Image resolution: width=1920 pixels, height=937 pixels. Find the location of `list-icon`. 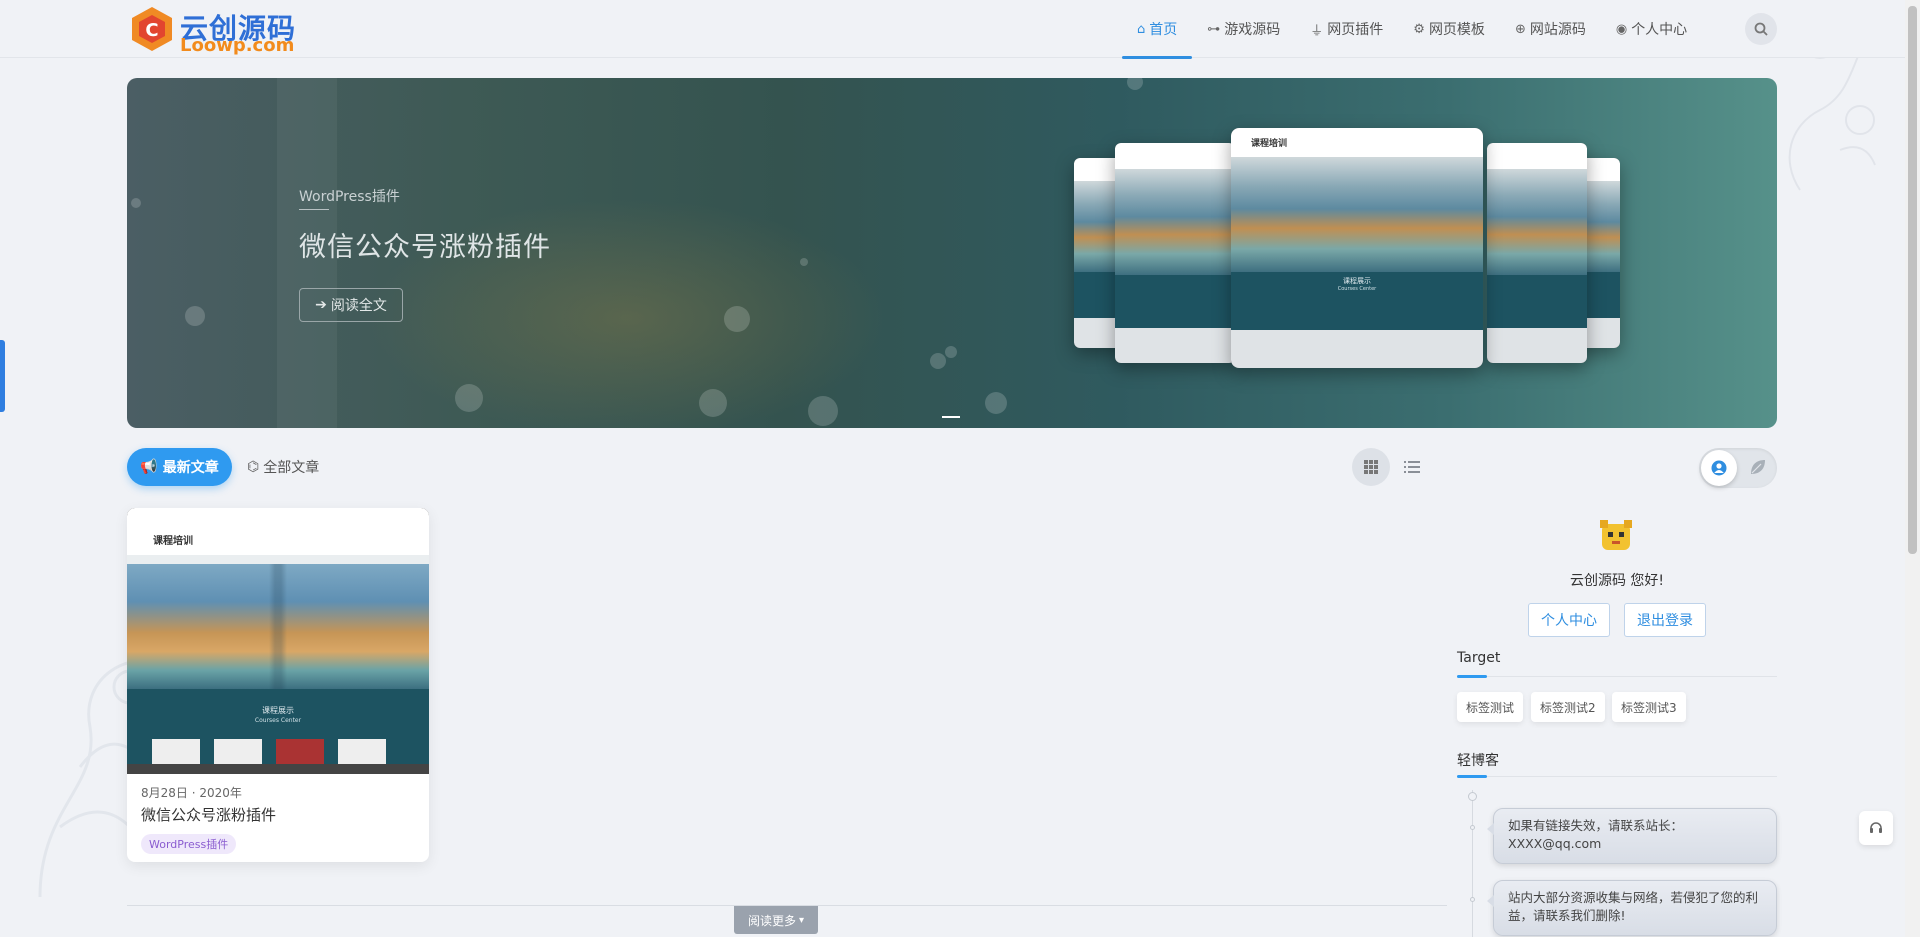

list-icon is located at coordinates (1412, 467).